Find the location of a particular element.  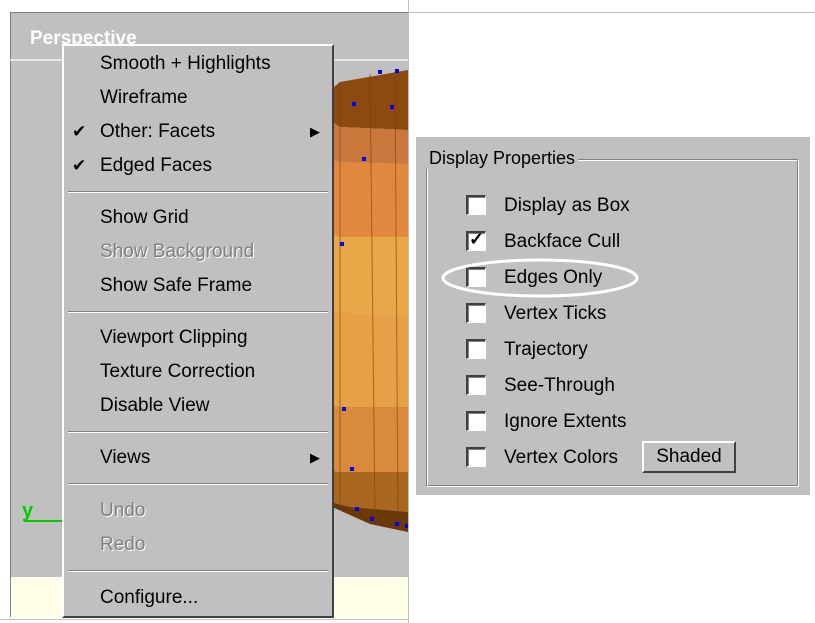

divider-top is located at coordinates (612, 12).